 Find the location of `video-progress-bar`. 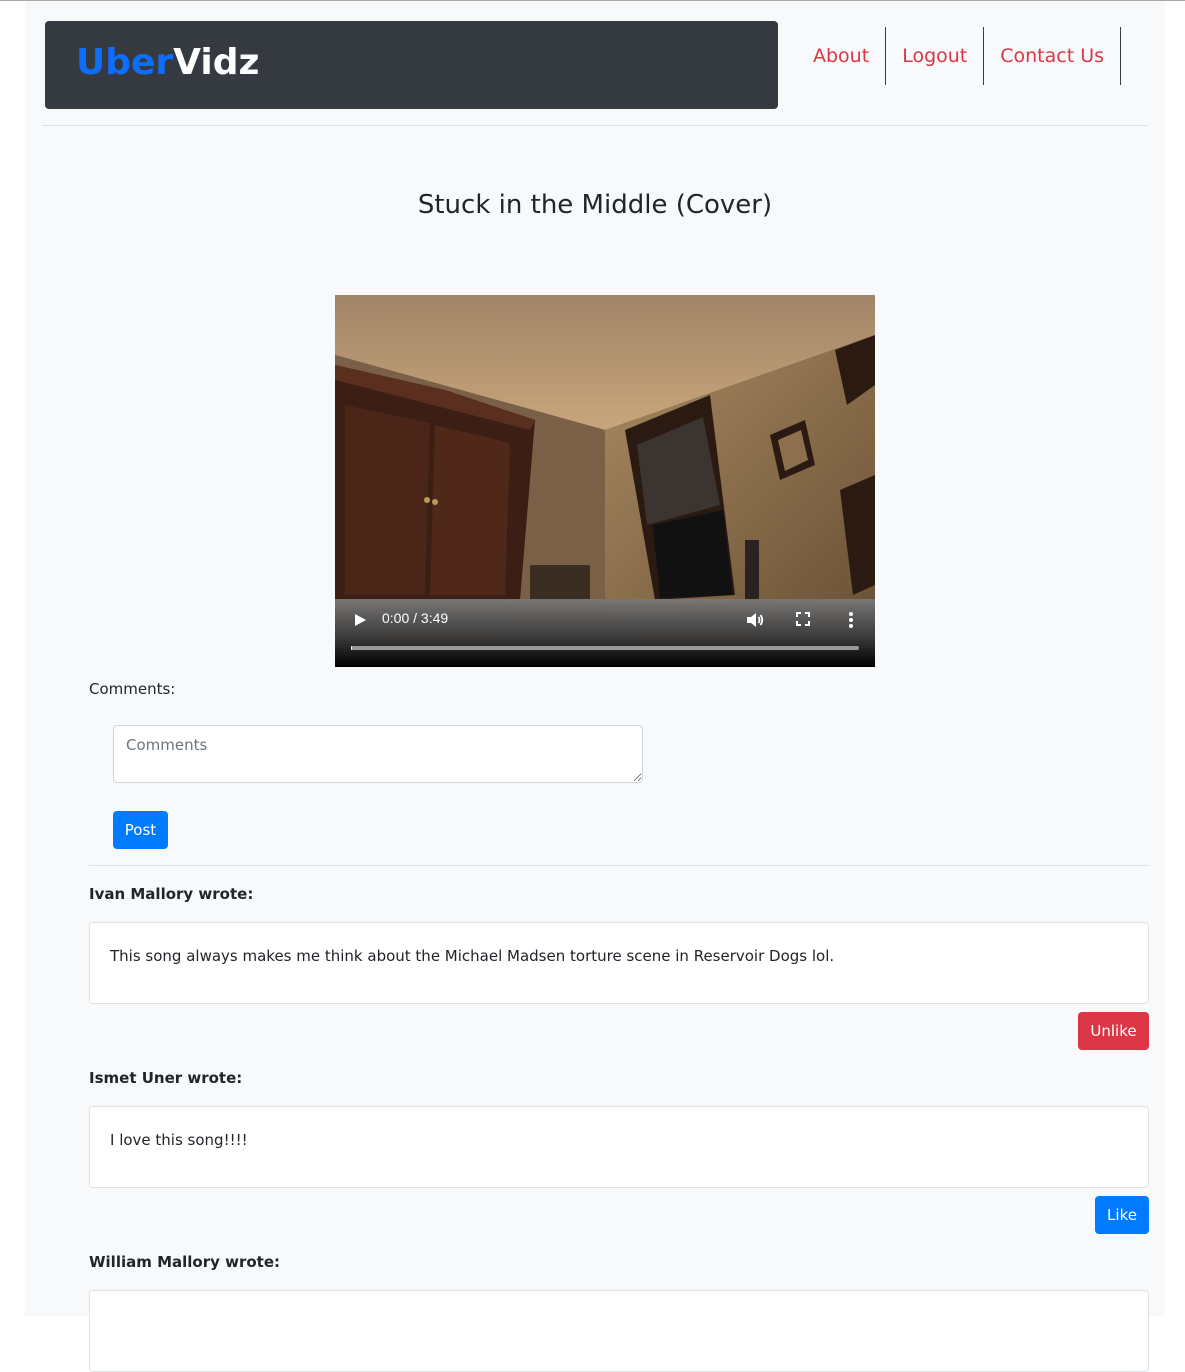

video-progress-bar is located at coordinates (605, 648).